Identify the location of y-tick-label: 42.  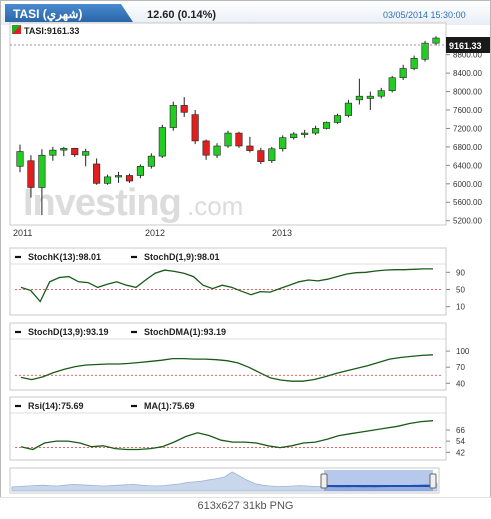
(460, 452).